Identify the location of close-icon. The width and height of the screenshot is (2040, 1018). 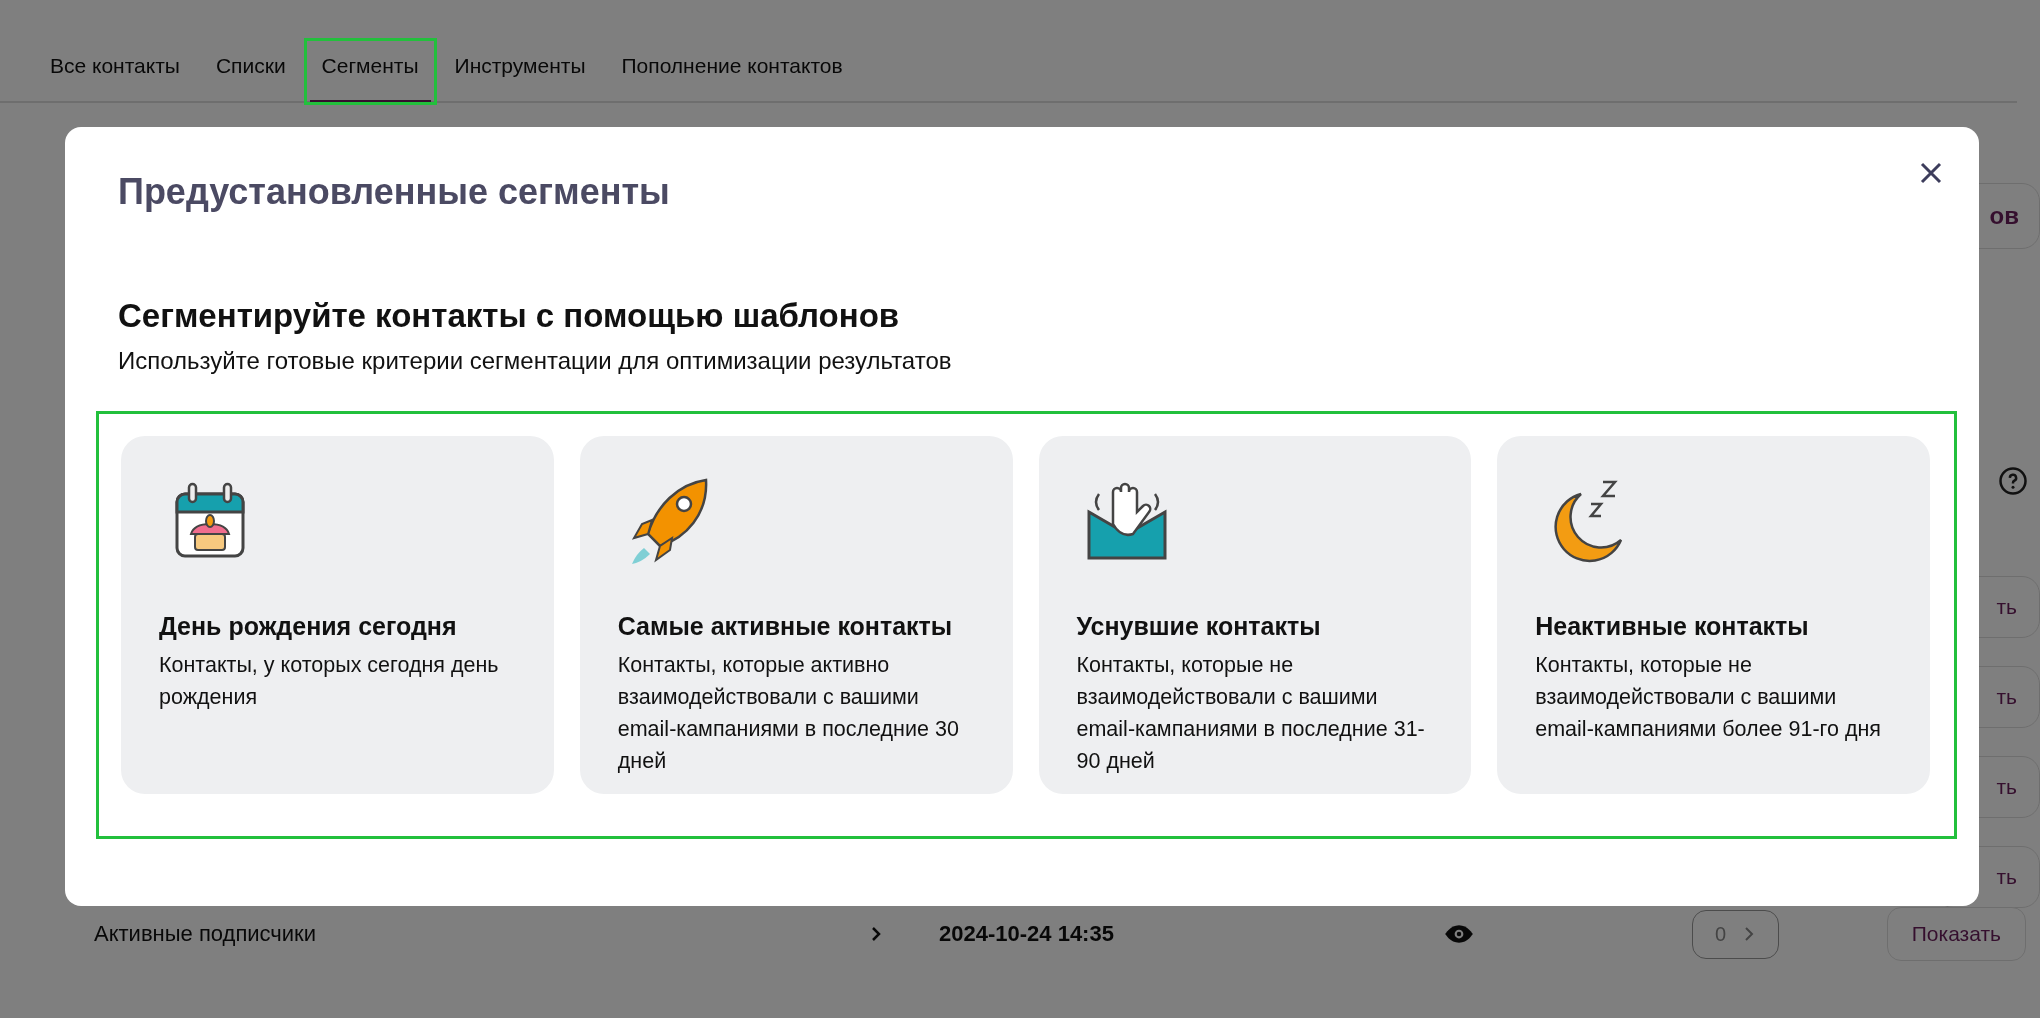
(1931, 173).